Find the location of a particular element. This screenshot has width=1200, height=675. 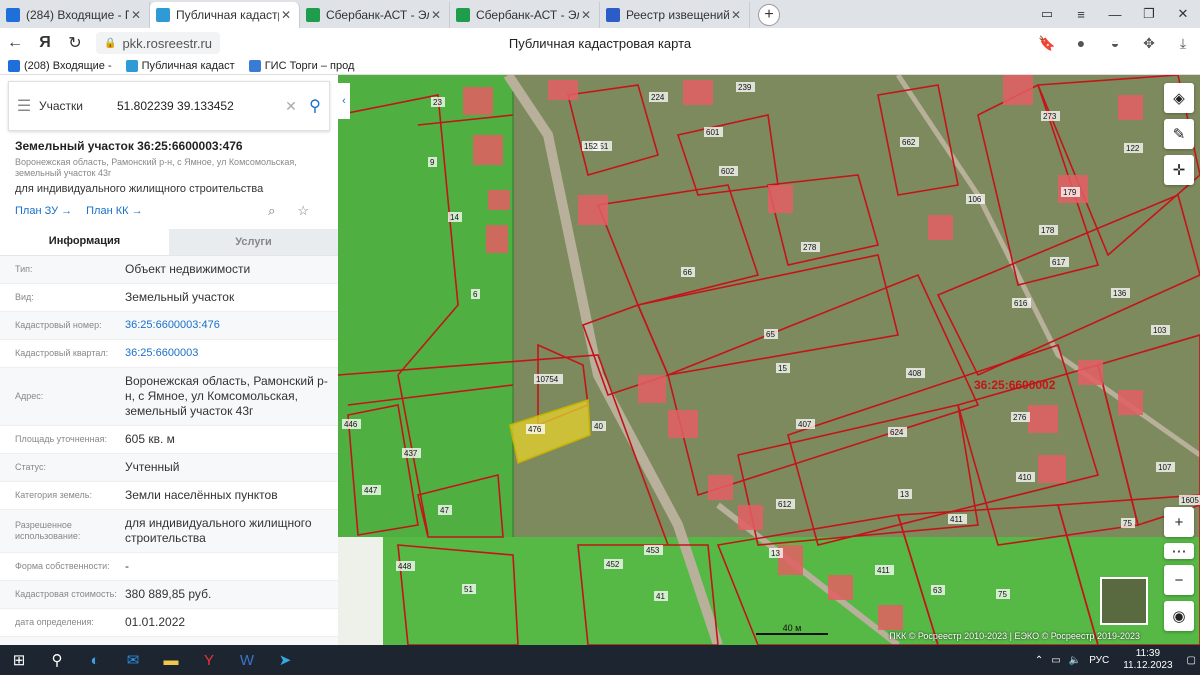

basemap-switcher is located at coordinates (1124, 601).